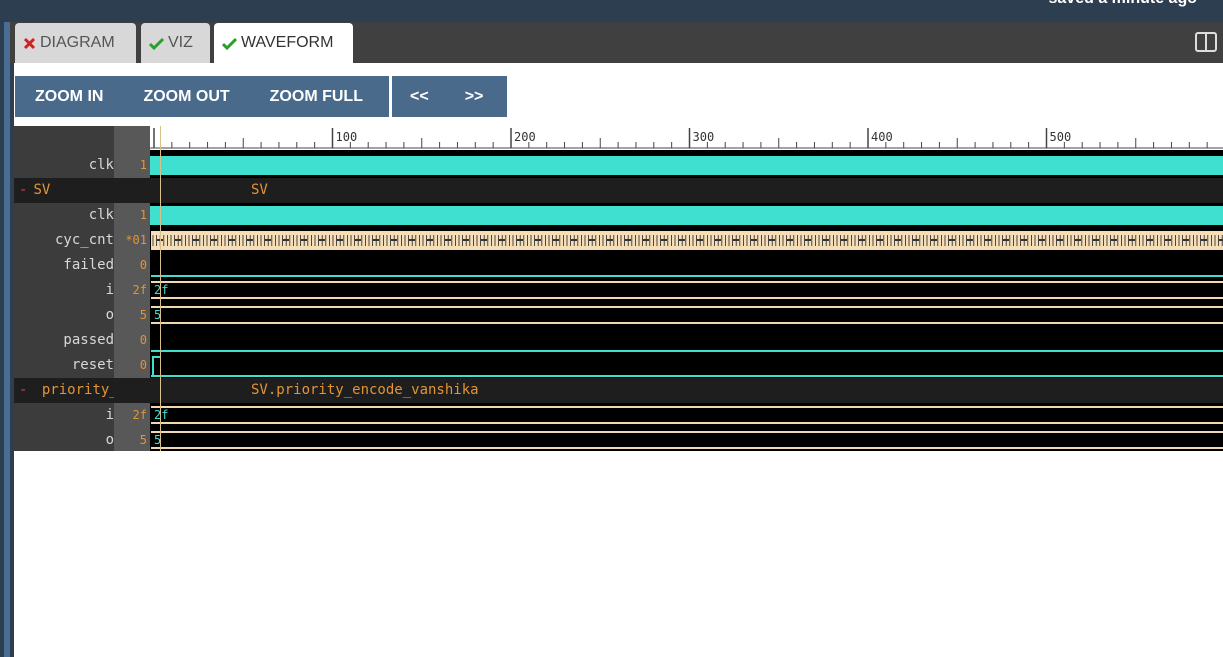  What do you see at coordinates (611, 11) in the screenshot?
I see `top-bar: saved a minute ago` at bounding box center [611, 11].